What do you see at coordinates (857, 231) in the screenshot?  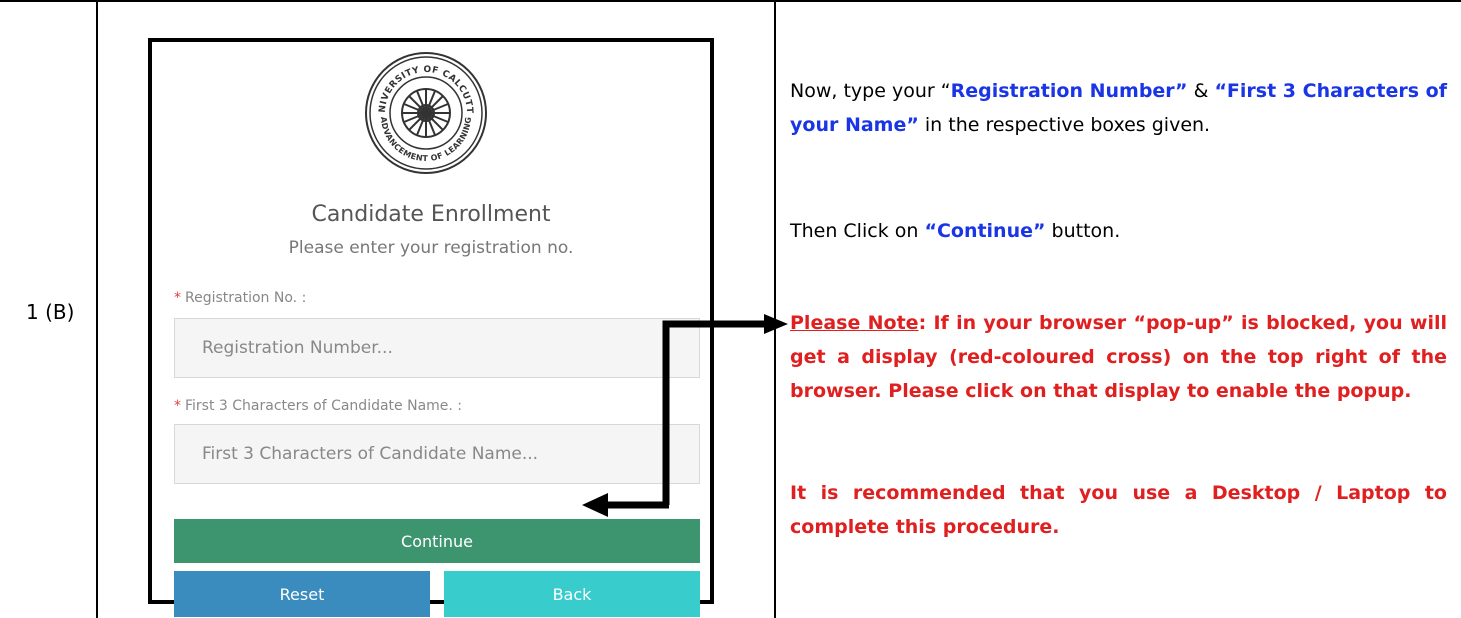 I see `instruction-text: Then Click on` at bounding box center [857, 231].